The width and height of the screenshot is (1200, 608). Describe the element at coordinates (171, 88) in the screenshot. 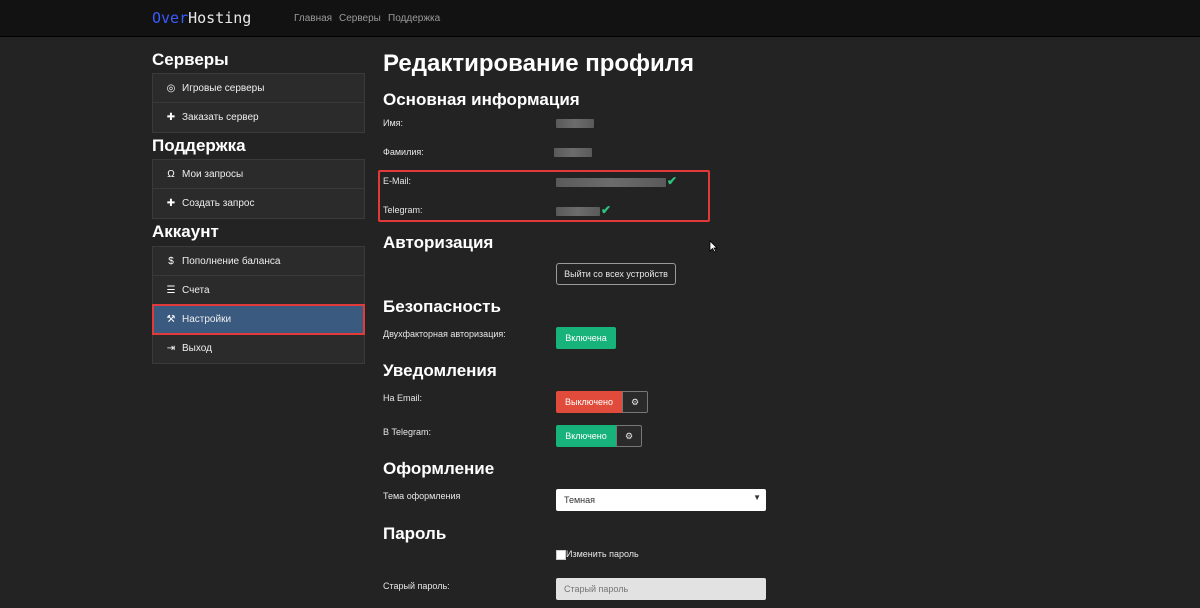

I see `gamepad-icon: ◎` at that location.